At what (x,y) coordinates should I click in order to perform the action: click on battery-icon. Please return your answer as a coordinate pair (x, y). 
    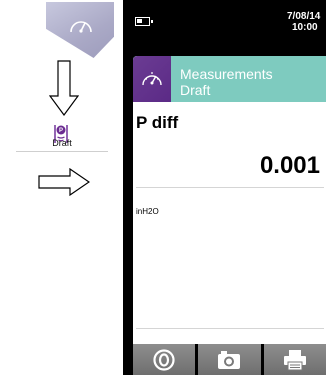
    Looking at the image, I should click on (144, 21).